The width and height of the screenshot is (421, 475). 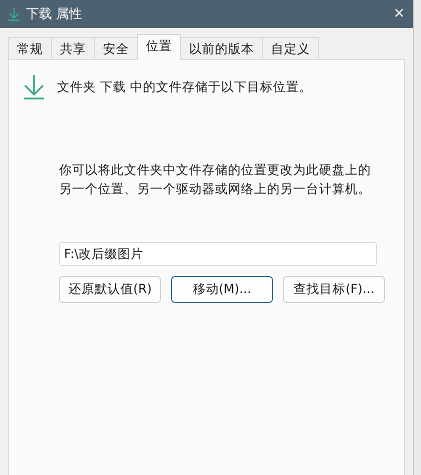 What do you see at coordinates (399, 14) in the screenshot?
I see `close-button: ✕` at bounding box center [399, 14].